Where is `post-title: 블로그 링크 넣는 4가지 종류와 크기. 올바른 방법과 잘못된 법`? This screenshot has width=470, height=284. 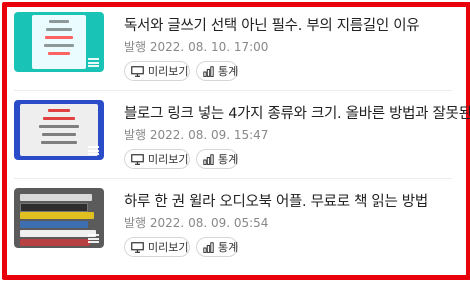
post-title: 블로그 링크 넣는 4가지 종류와 크기. 올바른 방법과 잘못된 법 is located at coordinates (297, 112).